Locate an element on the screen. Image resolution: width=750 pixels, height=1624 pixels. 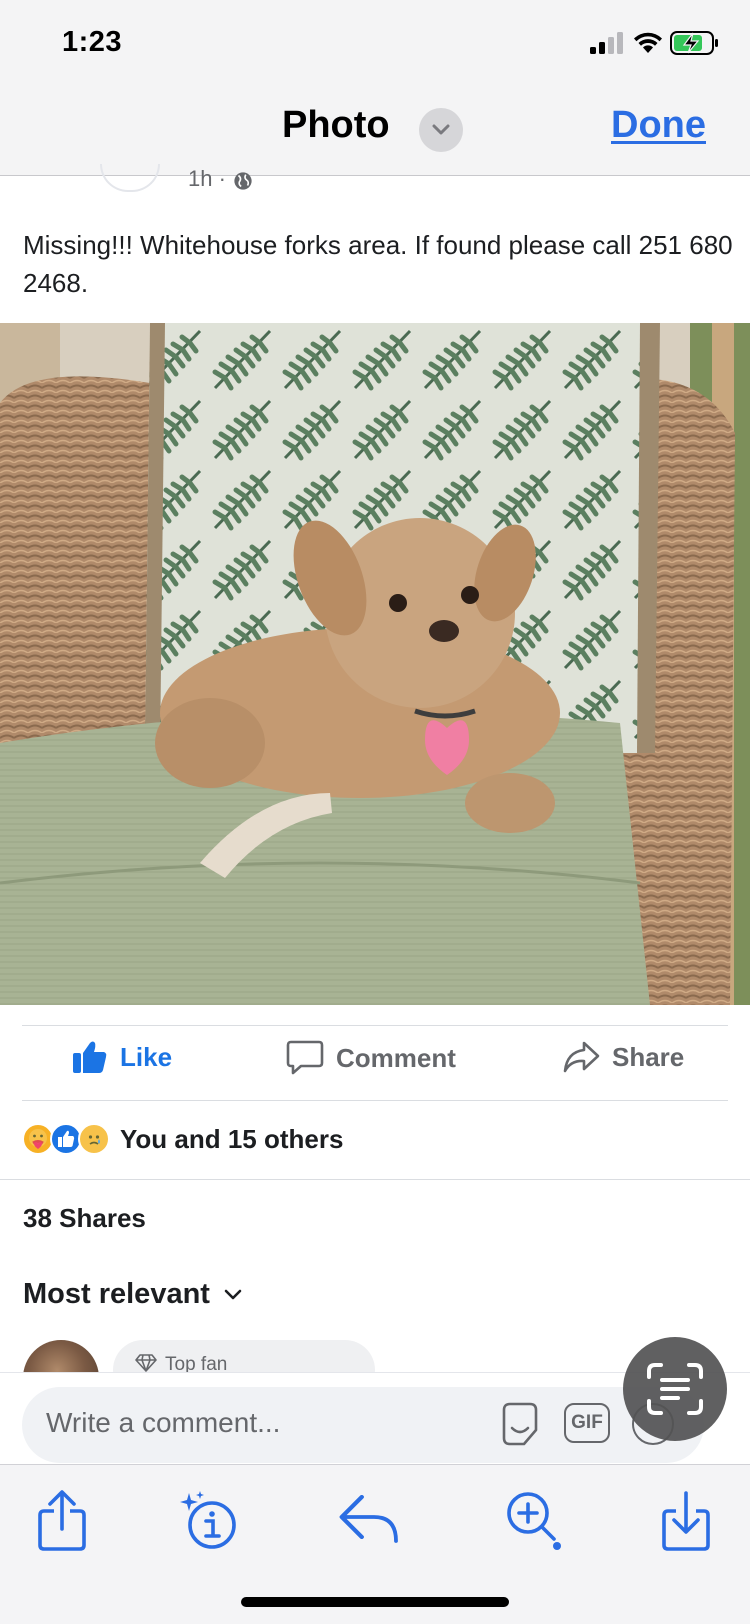
reactions-summary: You and 15 others is located at coordinates (182, 1139).